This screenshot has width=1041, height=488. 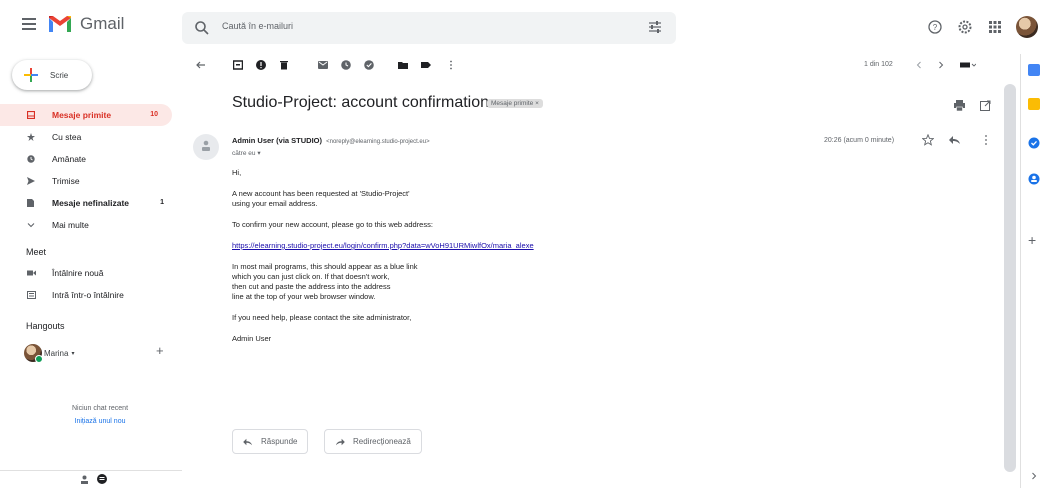 I want to click on meet-new-meeting: Întâlnire nouă, so click(x=89, y=273).